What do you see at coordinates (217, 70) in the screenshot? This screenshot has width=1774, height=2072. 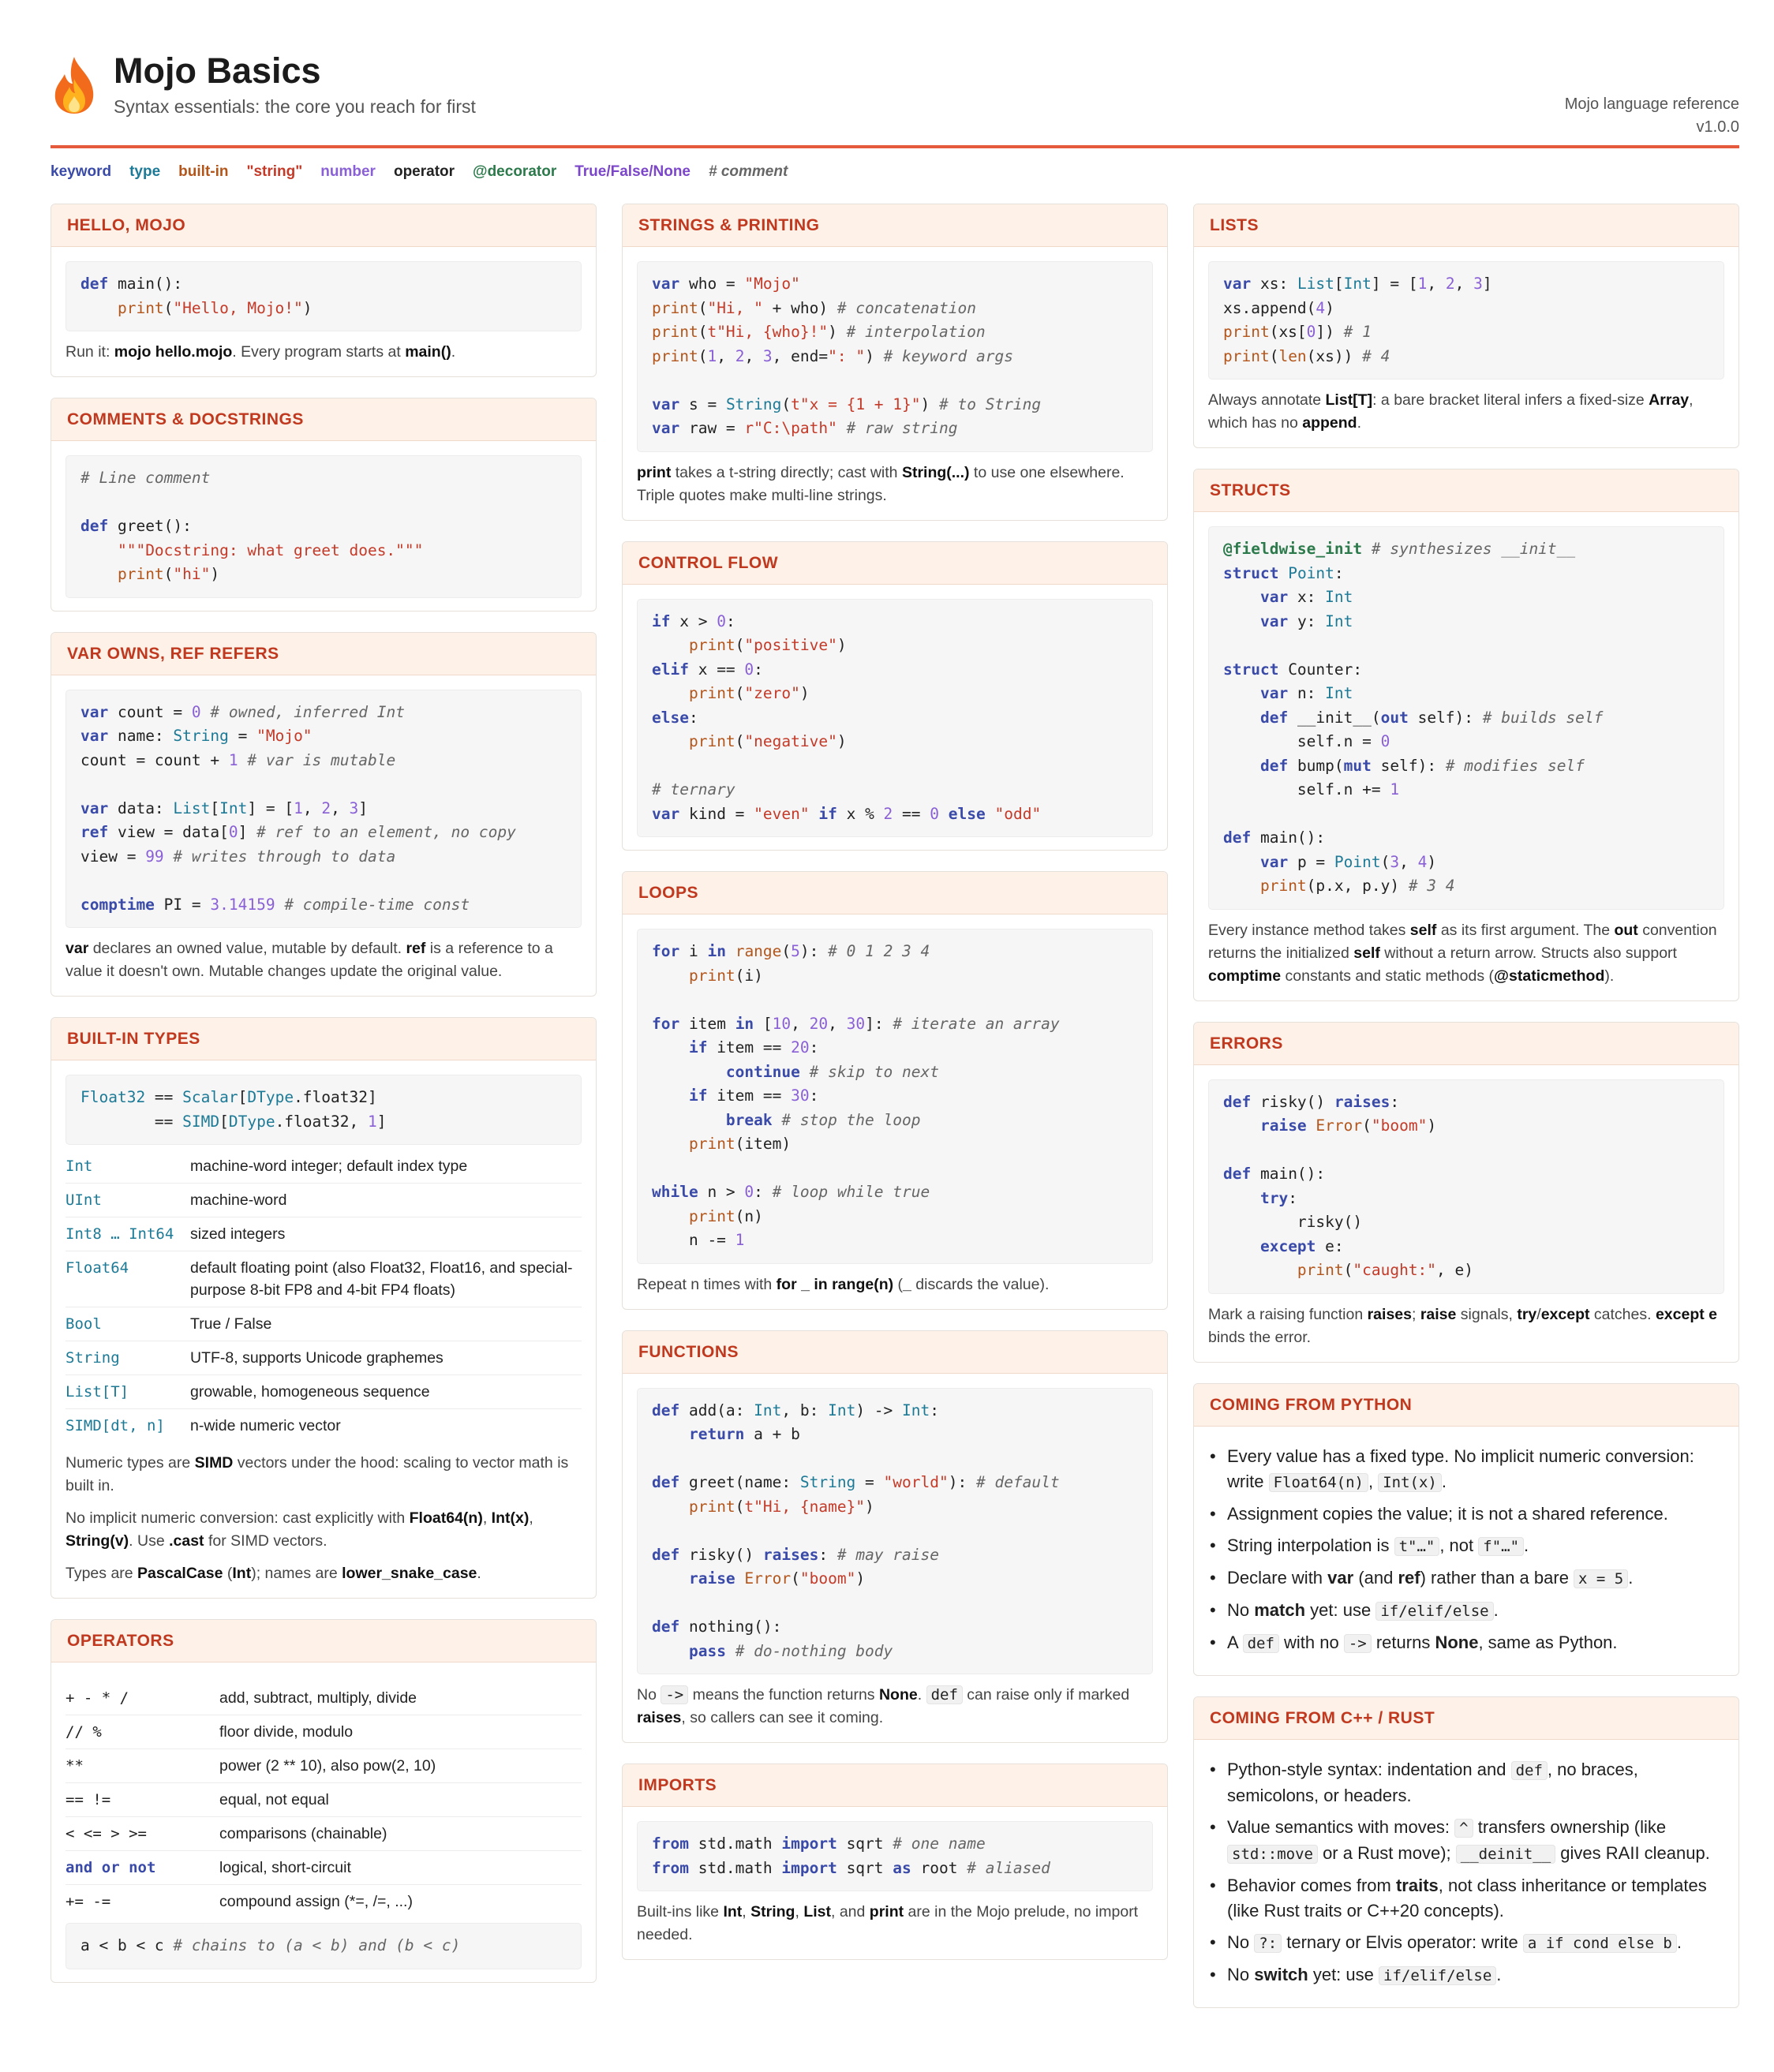 I see `page-title: Mojo Basics` at bounding box center [217, 70].